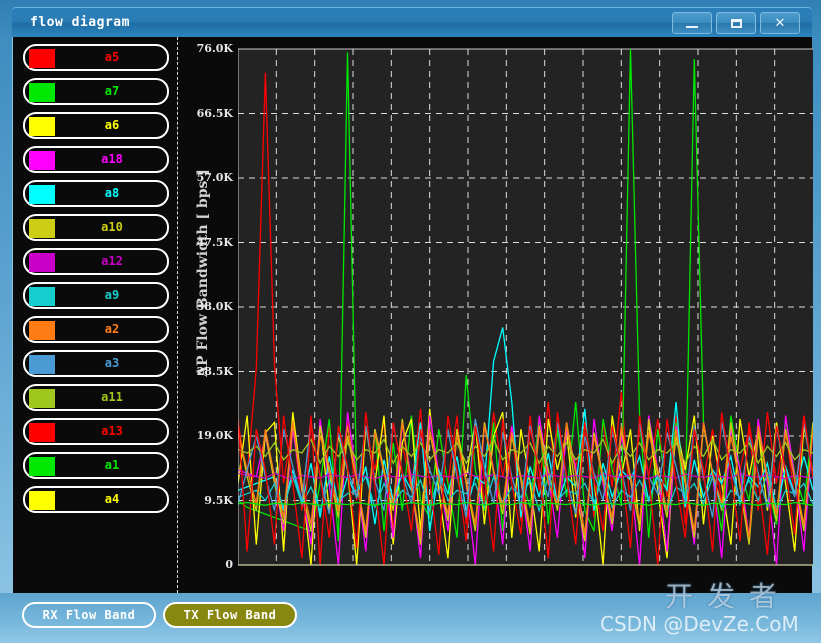 This screenshot has height=643, width=821. I want to click on legend-item-label: a10, so click(112, 227).